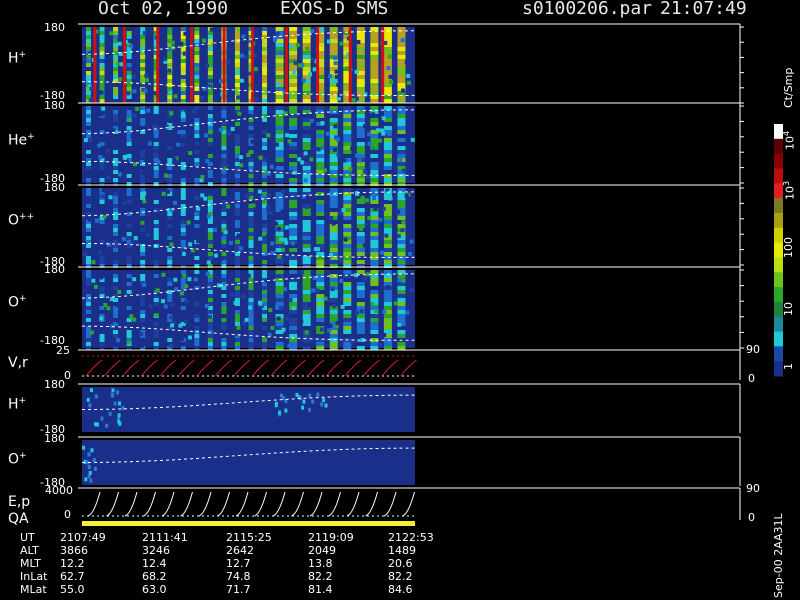  I want to click on colorbar-label-1e4: 104, so click(789, 140).